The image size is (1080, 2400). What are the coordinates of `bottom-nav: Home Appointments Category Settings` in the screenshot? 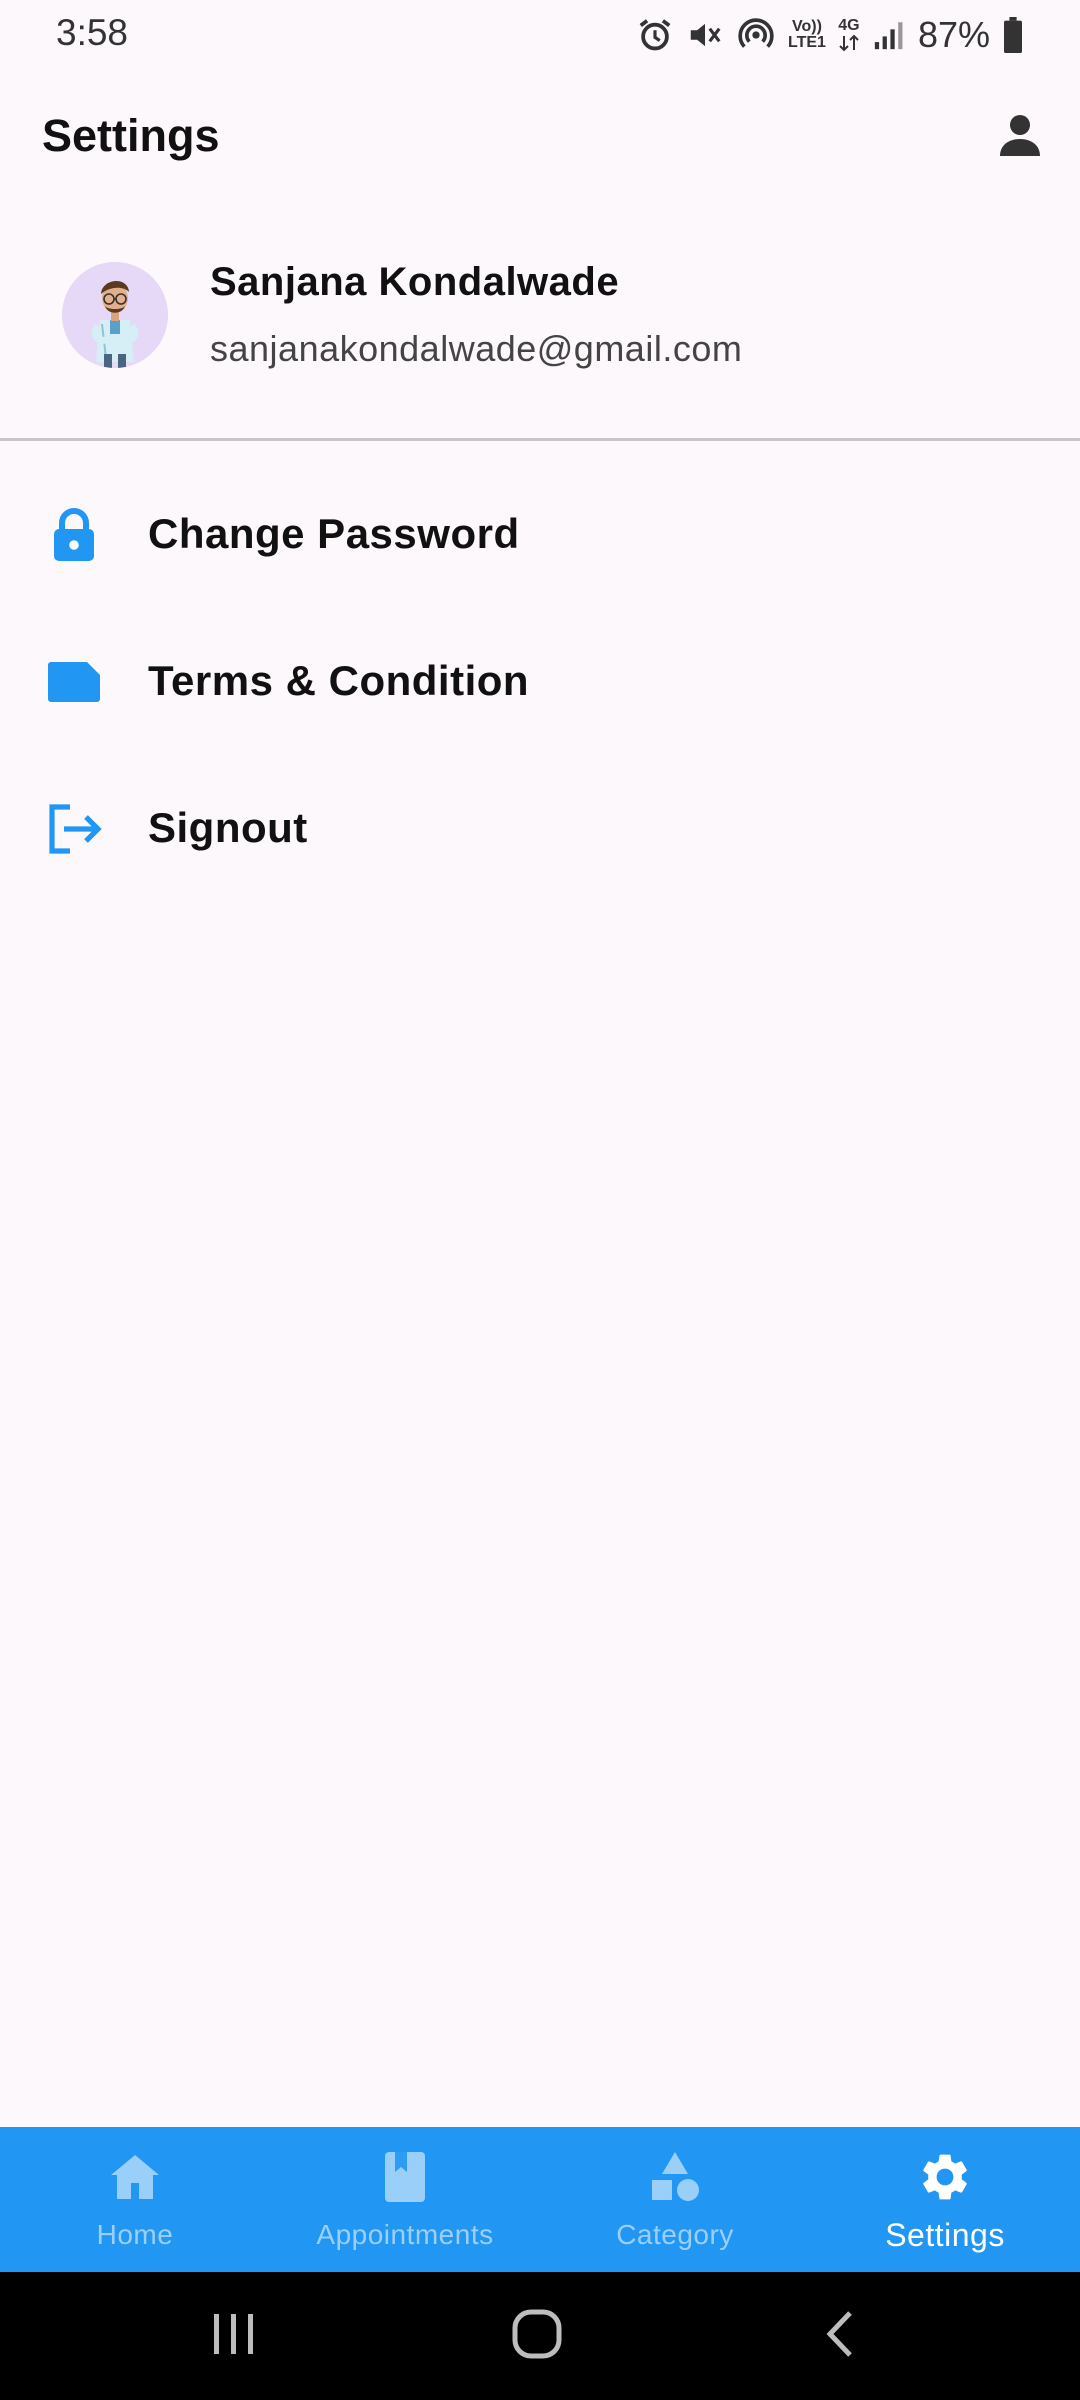 It's located at (540, 2199).